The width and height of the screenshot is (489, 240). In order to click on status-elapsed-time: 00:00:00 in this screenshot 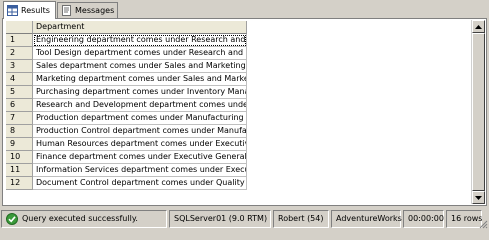, I will do `click(423, 218)`.